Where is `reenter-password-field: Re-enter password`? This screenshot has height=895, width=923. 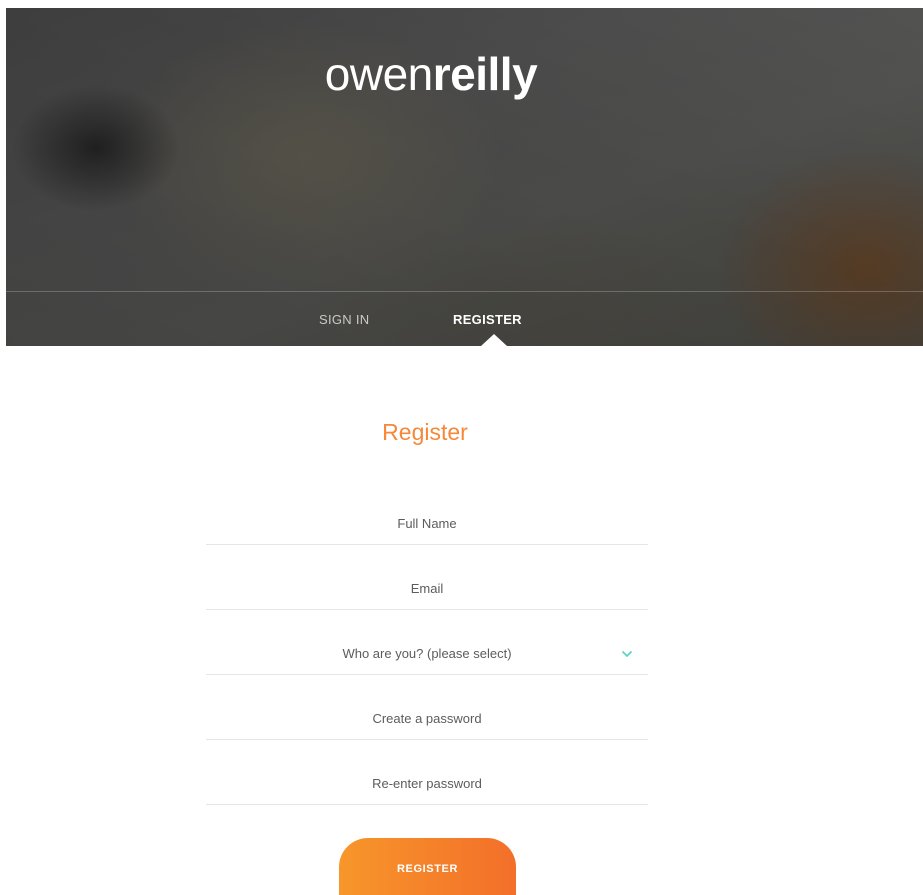 reenter-password-field: Re-enter password is located at coordinates (427, 780).